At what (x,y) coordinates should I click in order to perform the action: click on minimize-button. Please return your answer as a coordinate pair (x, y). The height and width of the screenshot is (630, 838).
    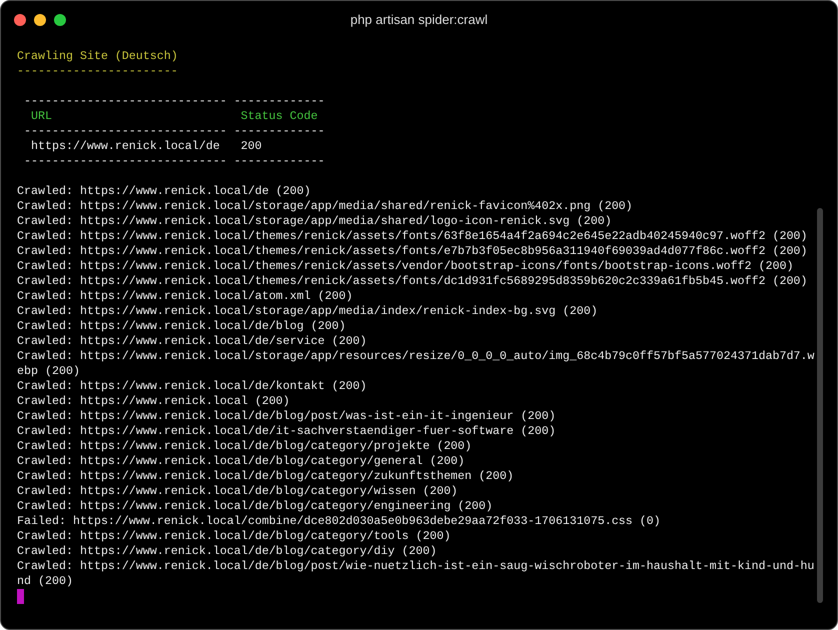
    Looking at the image, I should click on (40, 20).